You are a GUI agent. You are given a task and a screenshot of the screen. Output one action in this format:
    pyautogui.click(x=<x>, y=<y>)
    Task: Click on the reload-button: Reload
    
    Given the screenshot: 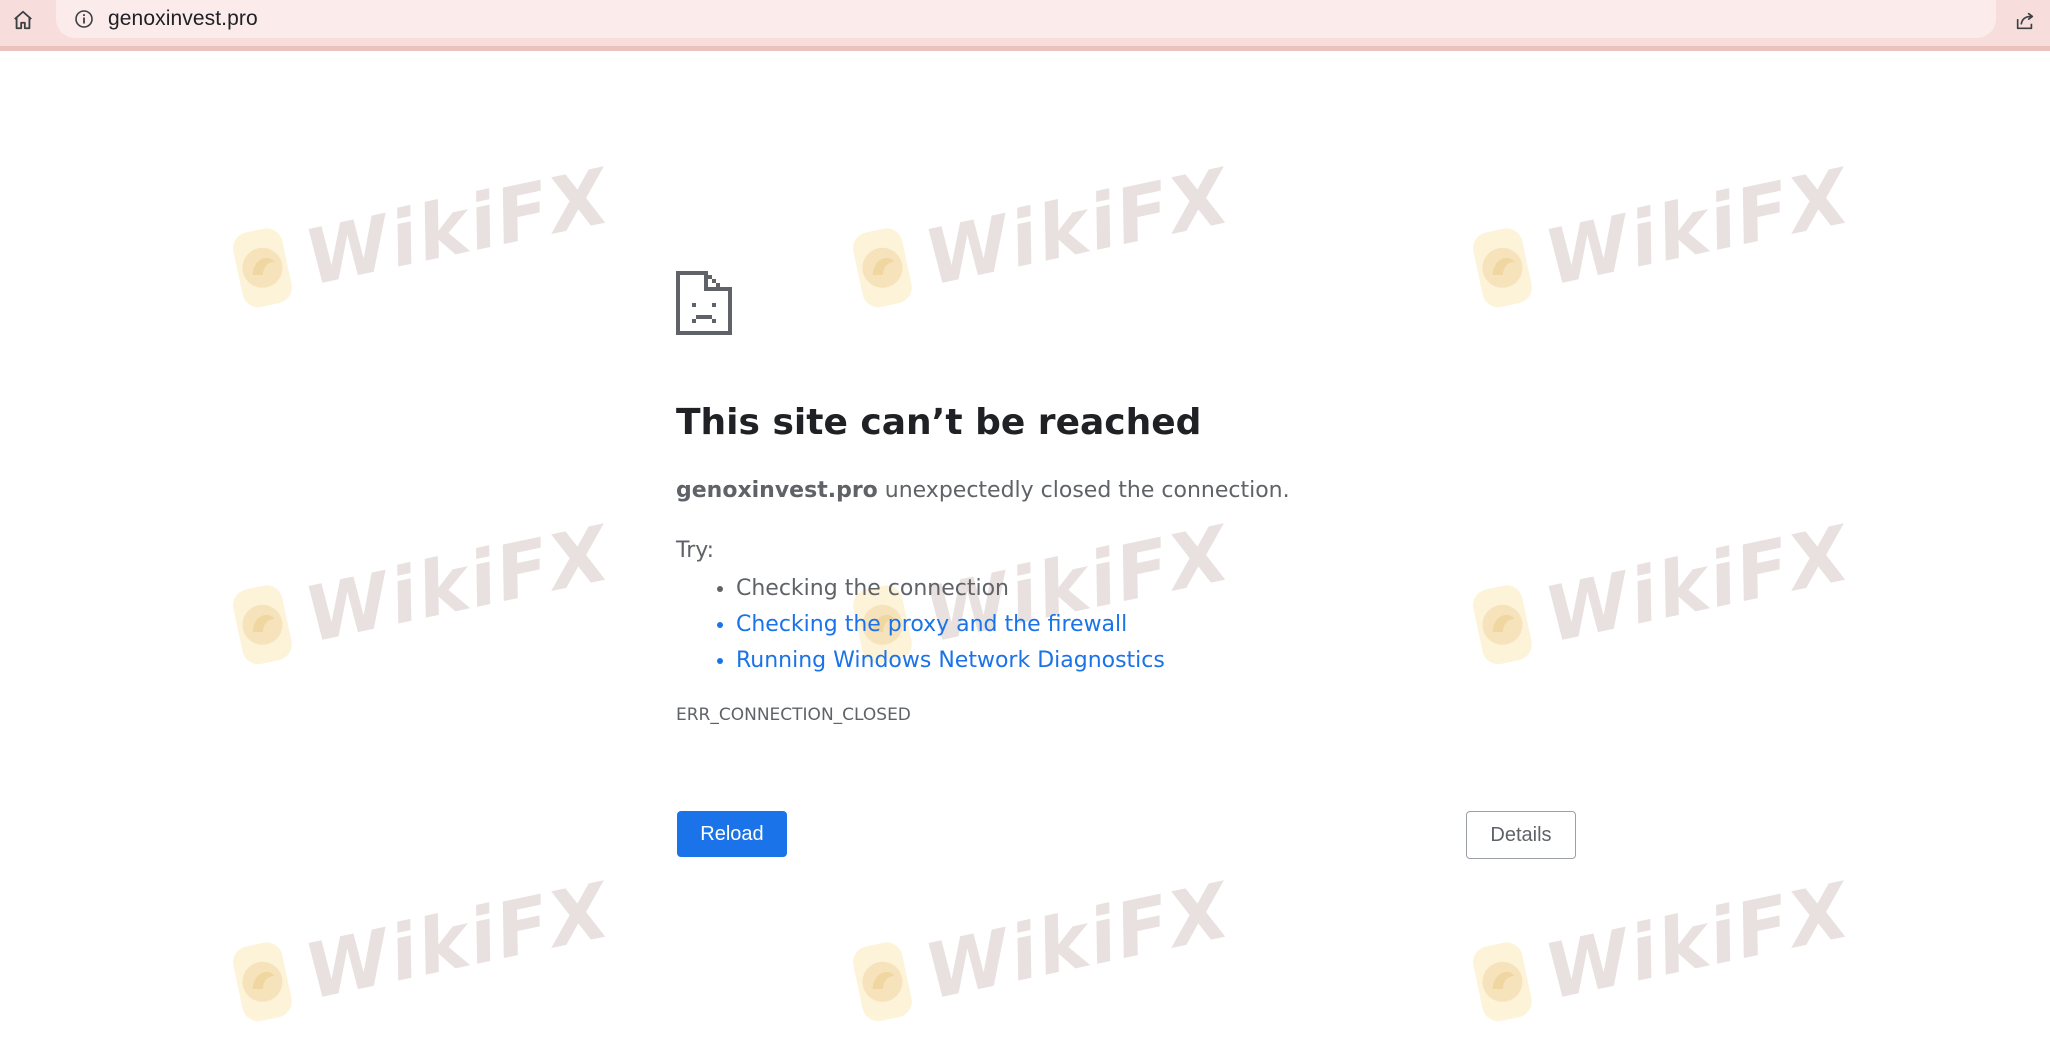 What is the action you would take?
    pyautogui.click(x=732, y=834)
    